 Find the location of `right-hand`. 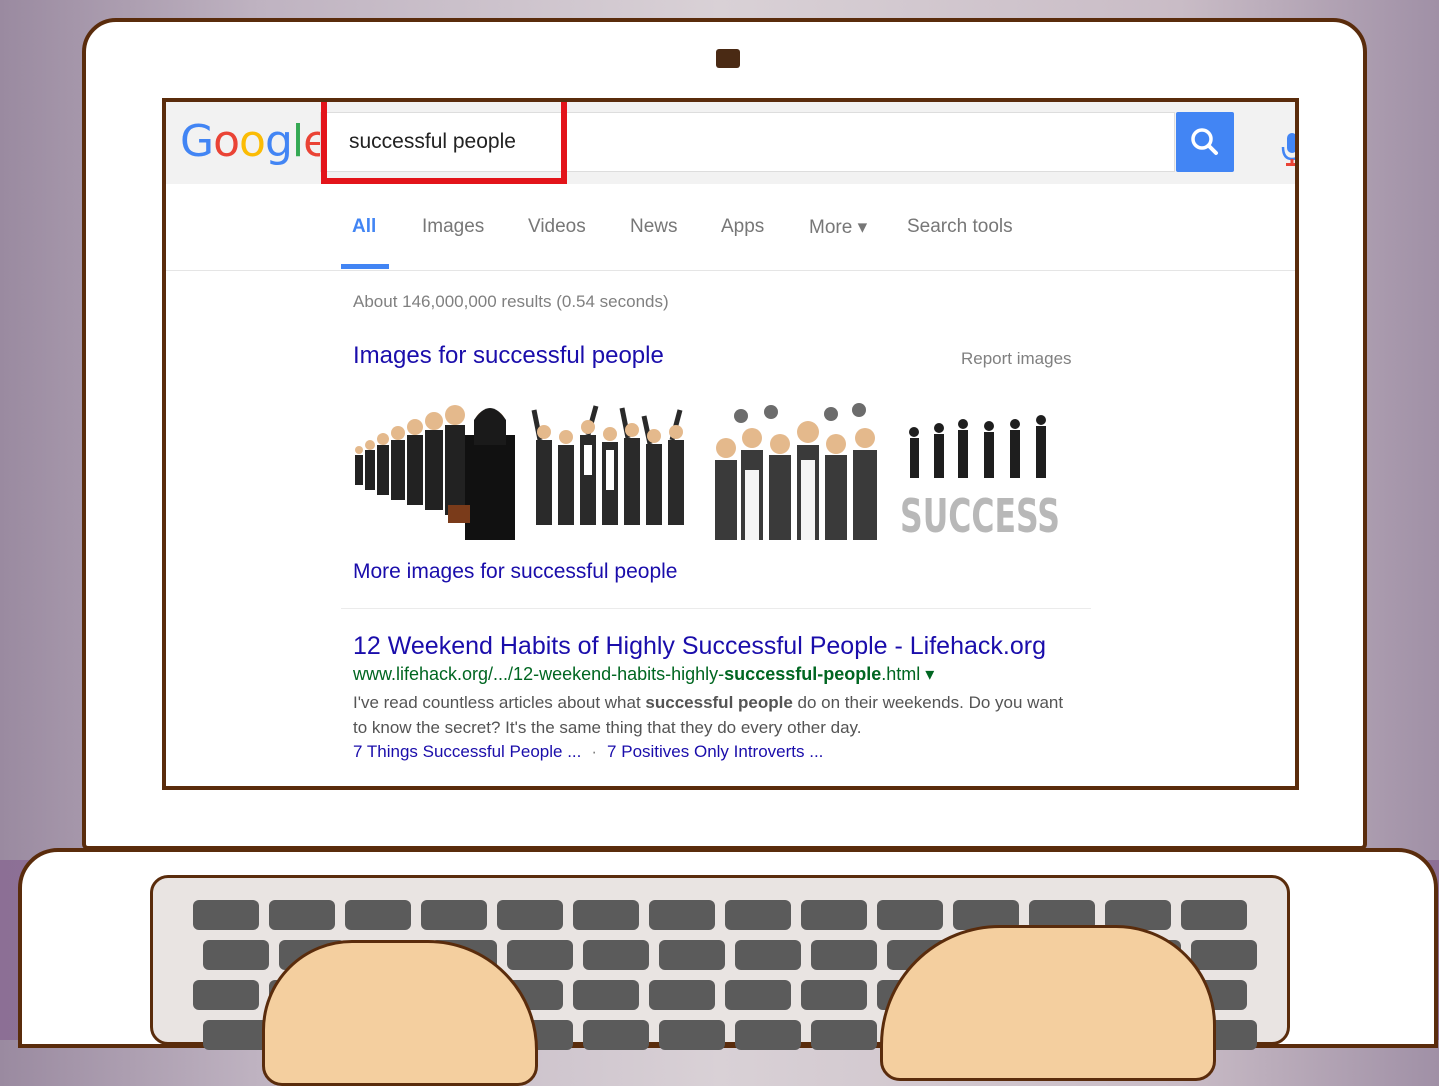

right-hand is located at coordinates (1048, 1003).